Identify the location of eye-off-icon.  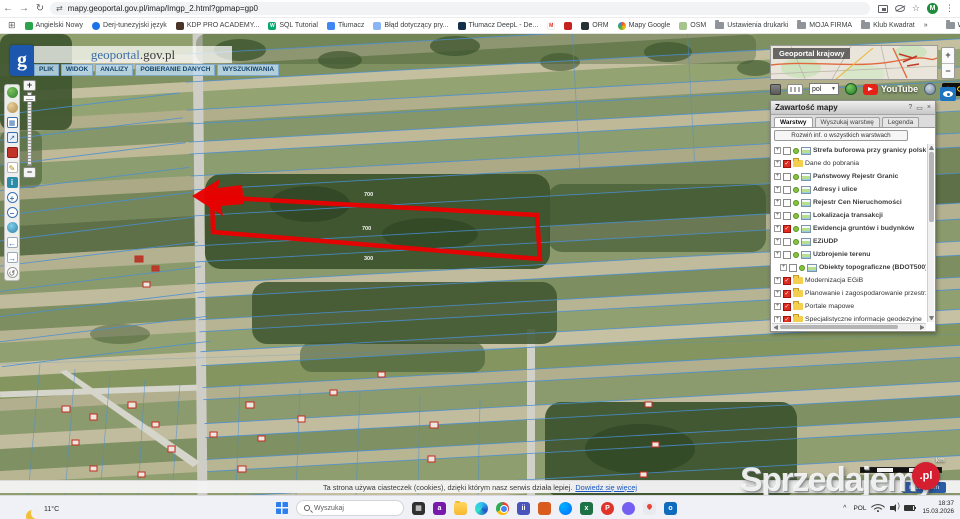
(899, 8).